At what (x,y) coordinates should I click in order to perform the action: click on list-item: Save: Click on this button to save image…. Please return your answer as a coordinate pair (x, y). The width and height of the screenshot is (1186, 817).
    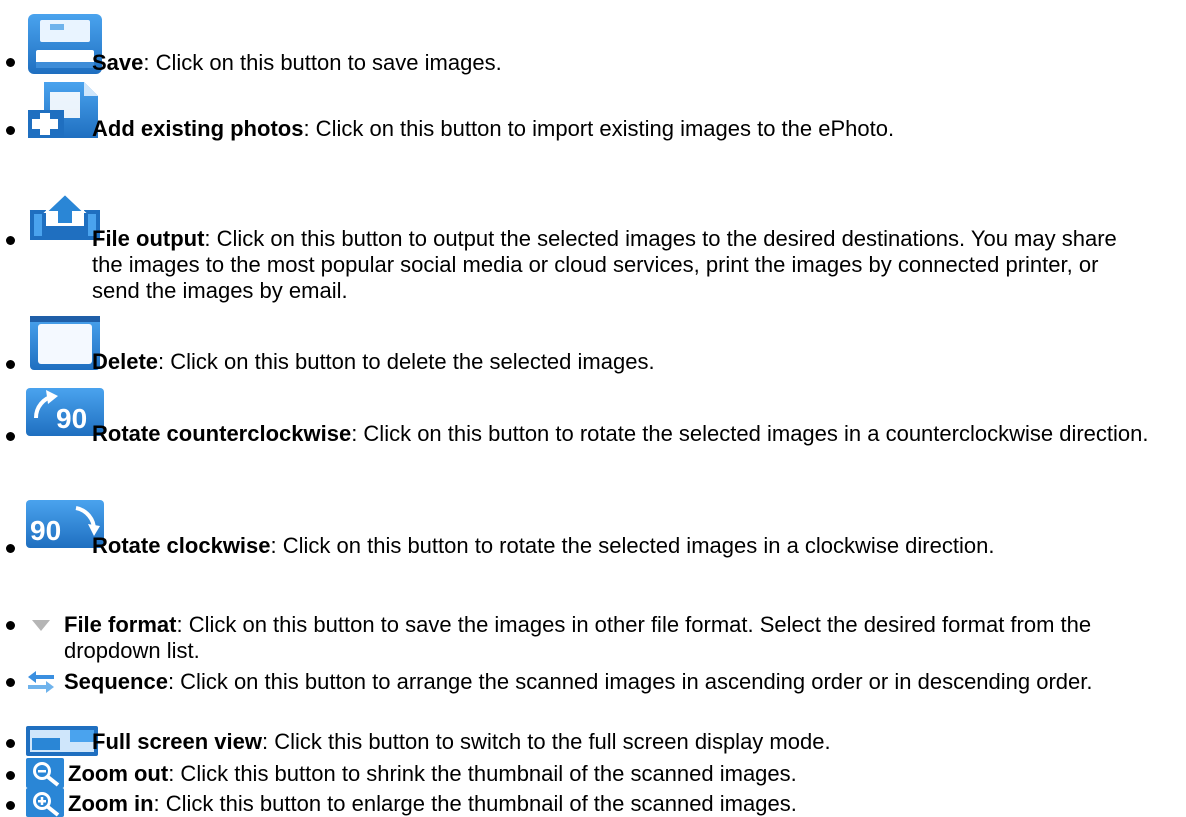
    Looking at the image, I should click on (594, 44).